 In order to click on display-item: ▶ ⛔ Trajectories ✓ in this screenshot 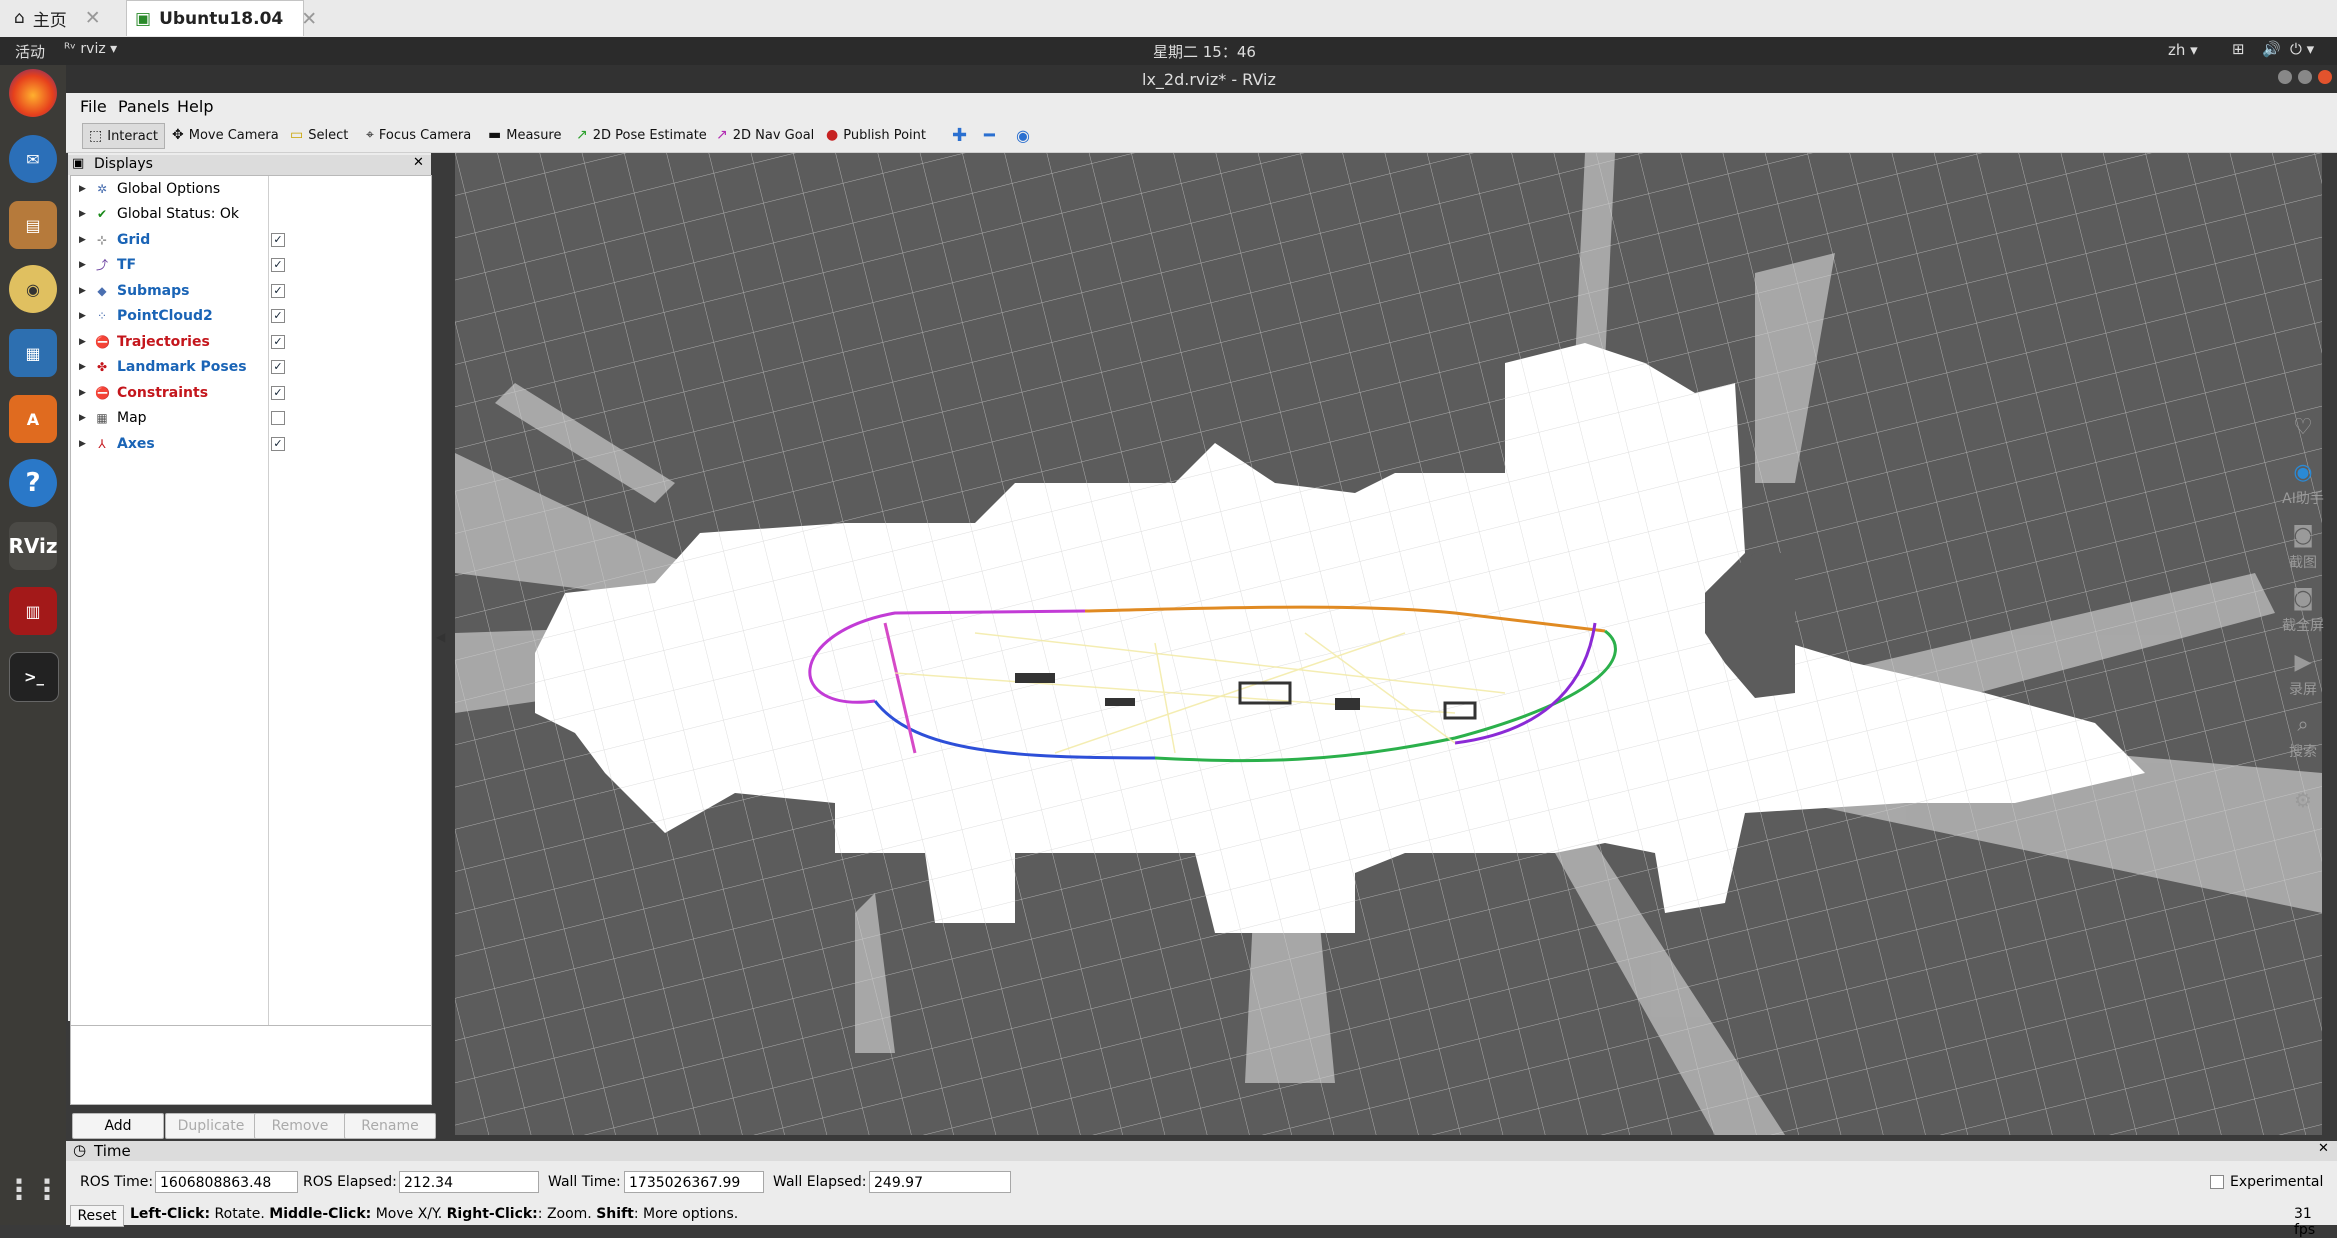, I will do `click(251, 341)`.